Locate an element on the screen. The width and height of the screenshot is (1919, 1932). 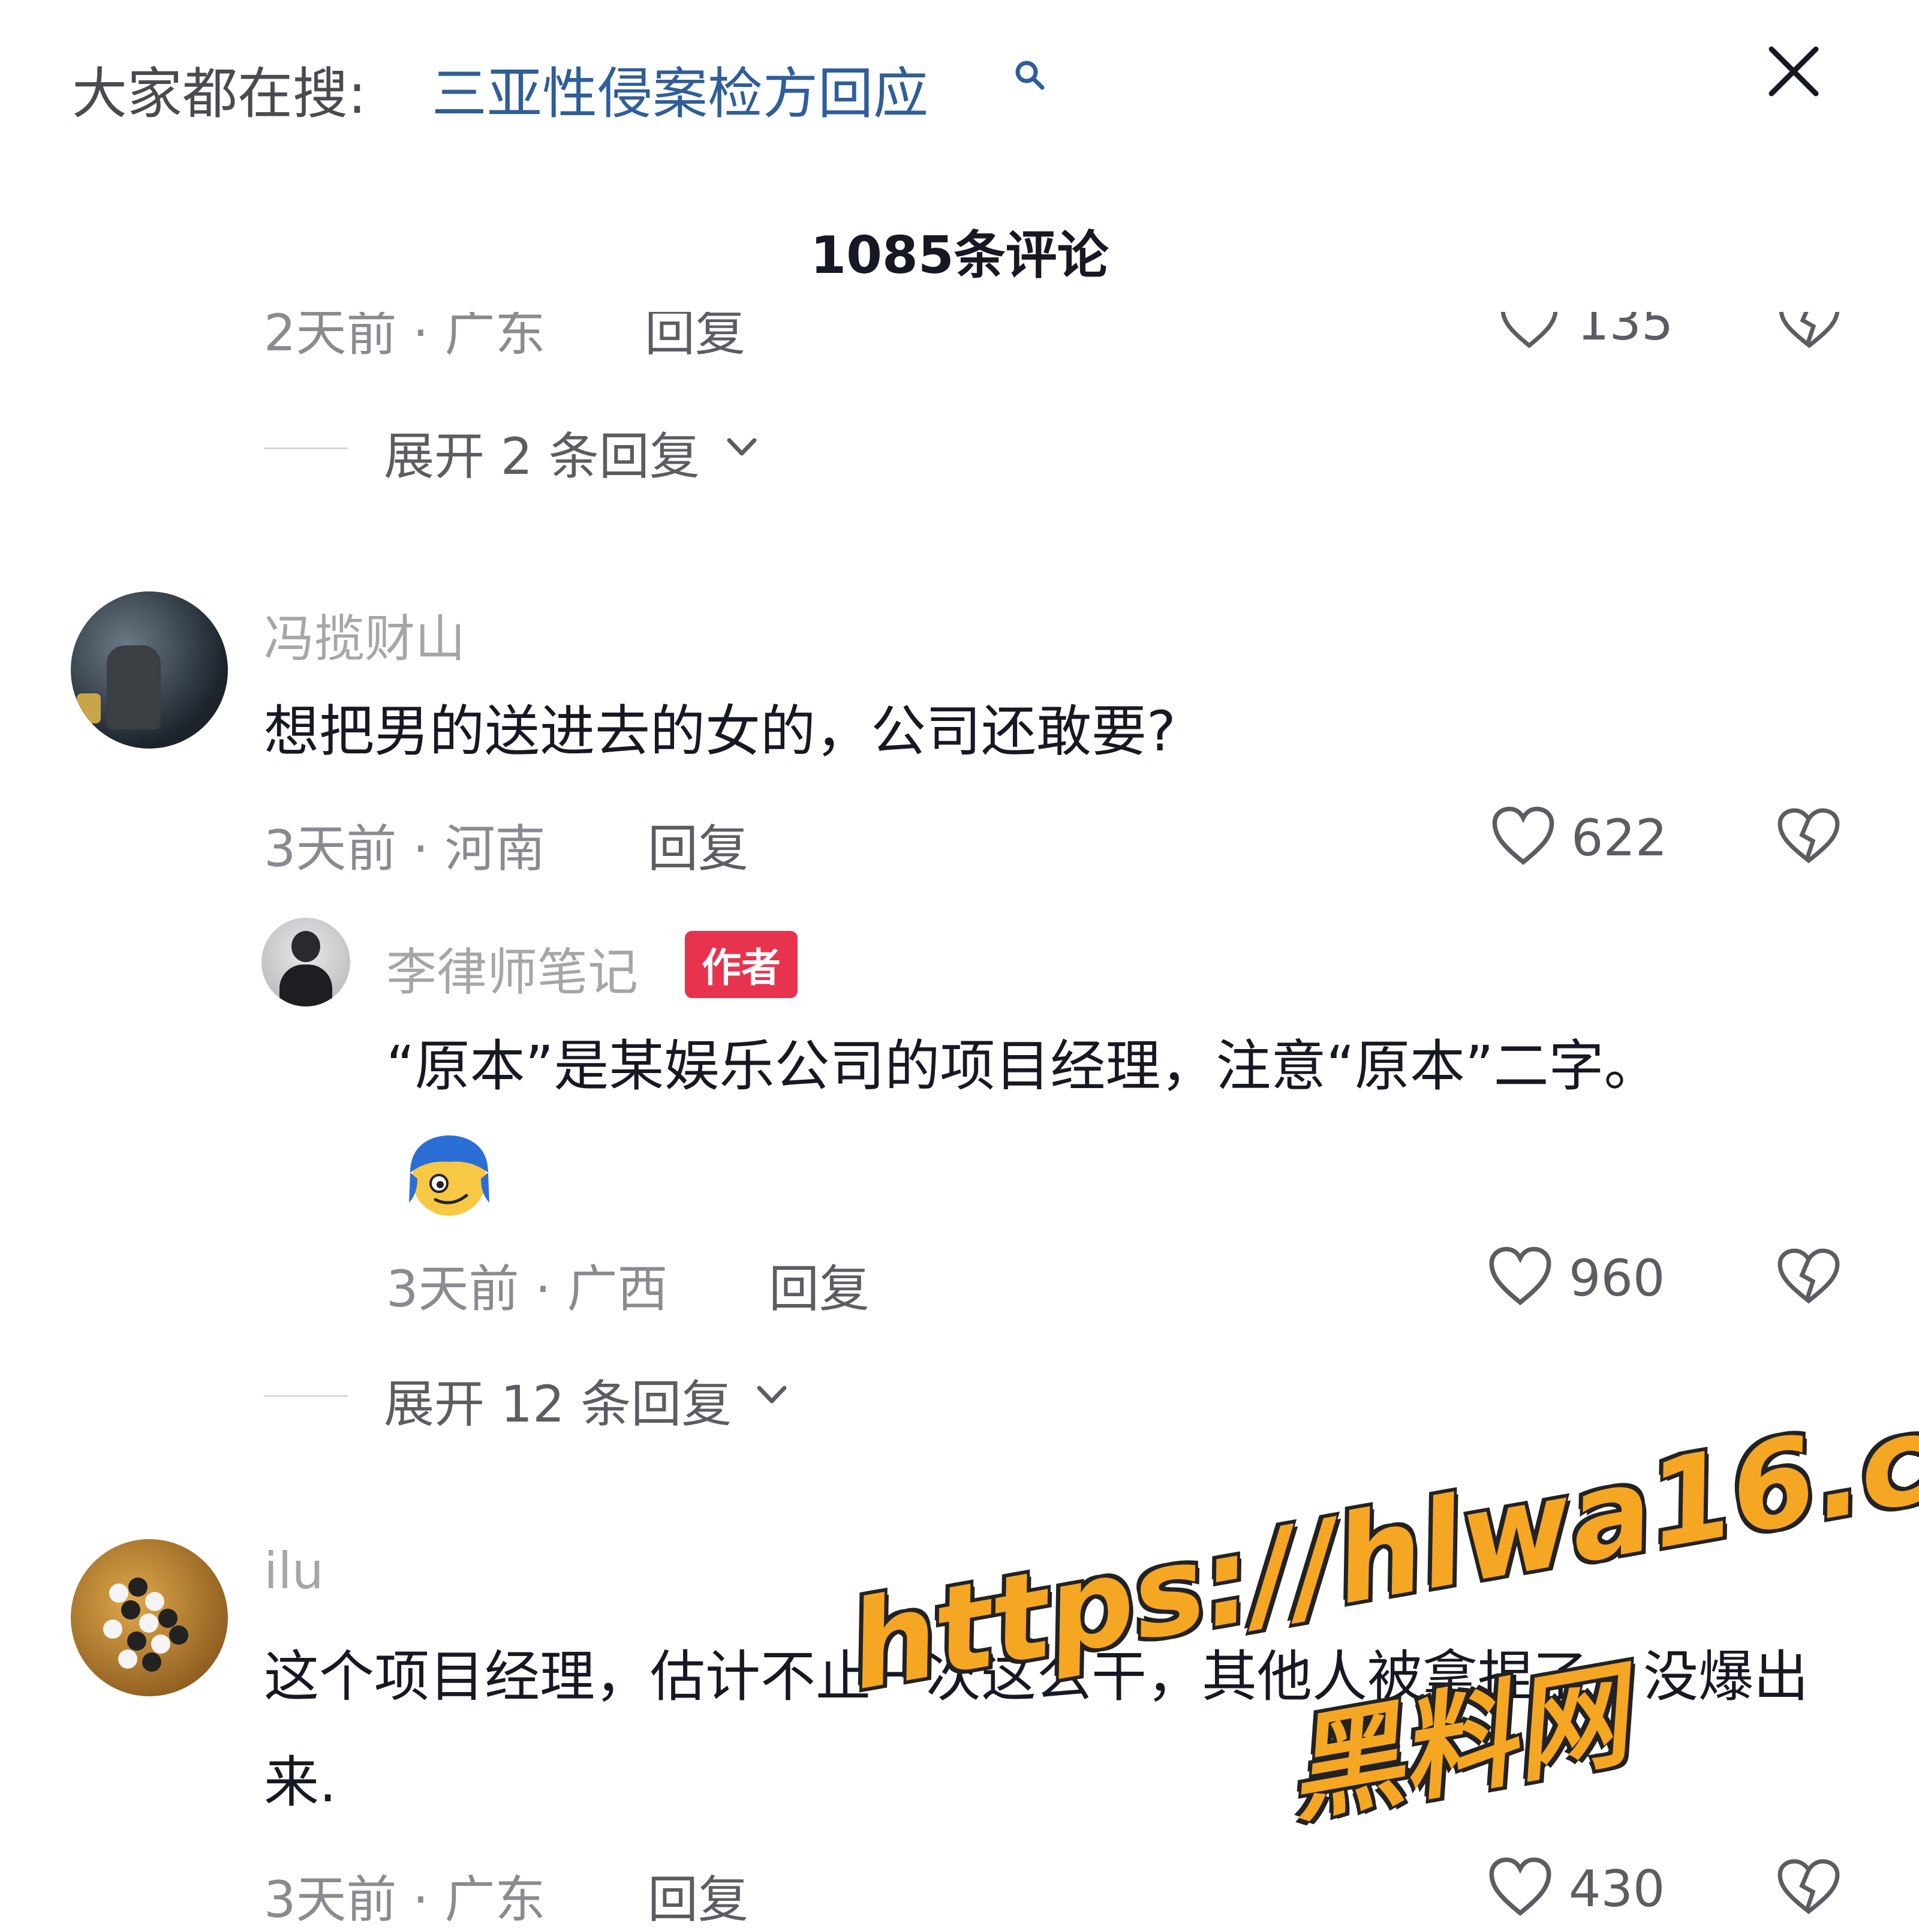
comment-text: 想把男的送进去的女的，公司还敢要? is located at coordinates (720, 731).